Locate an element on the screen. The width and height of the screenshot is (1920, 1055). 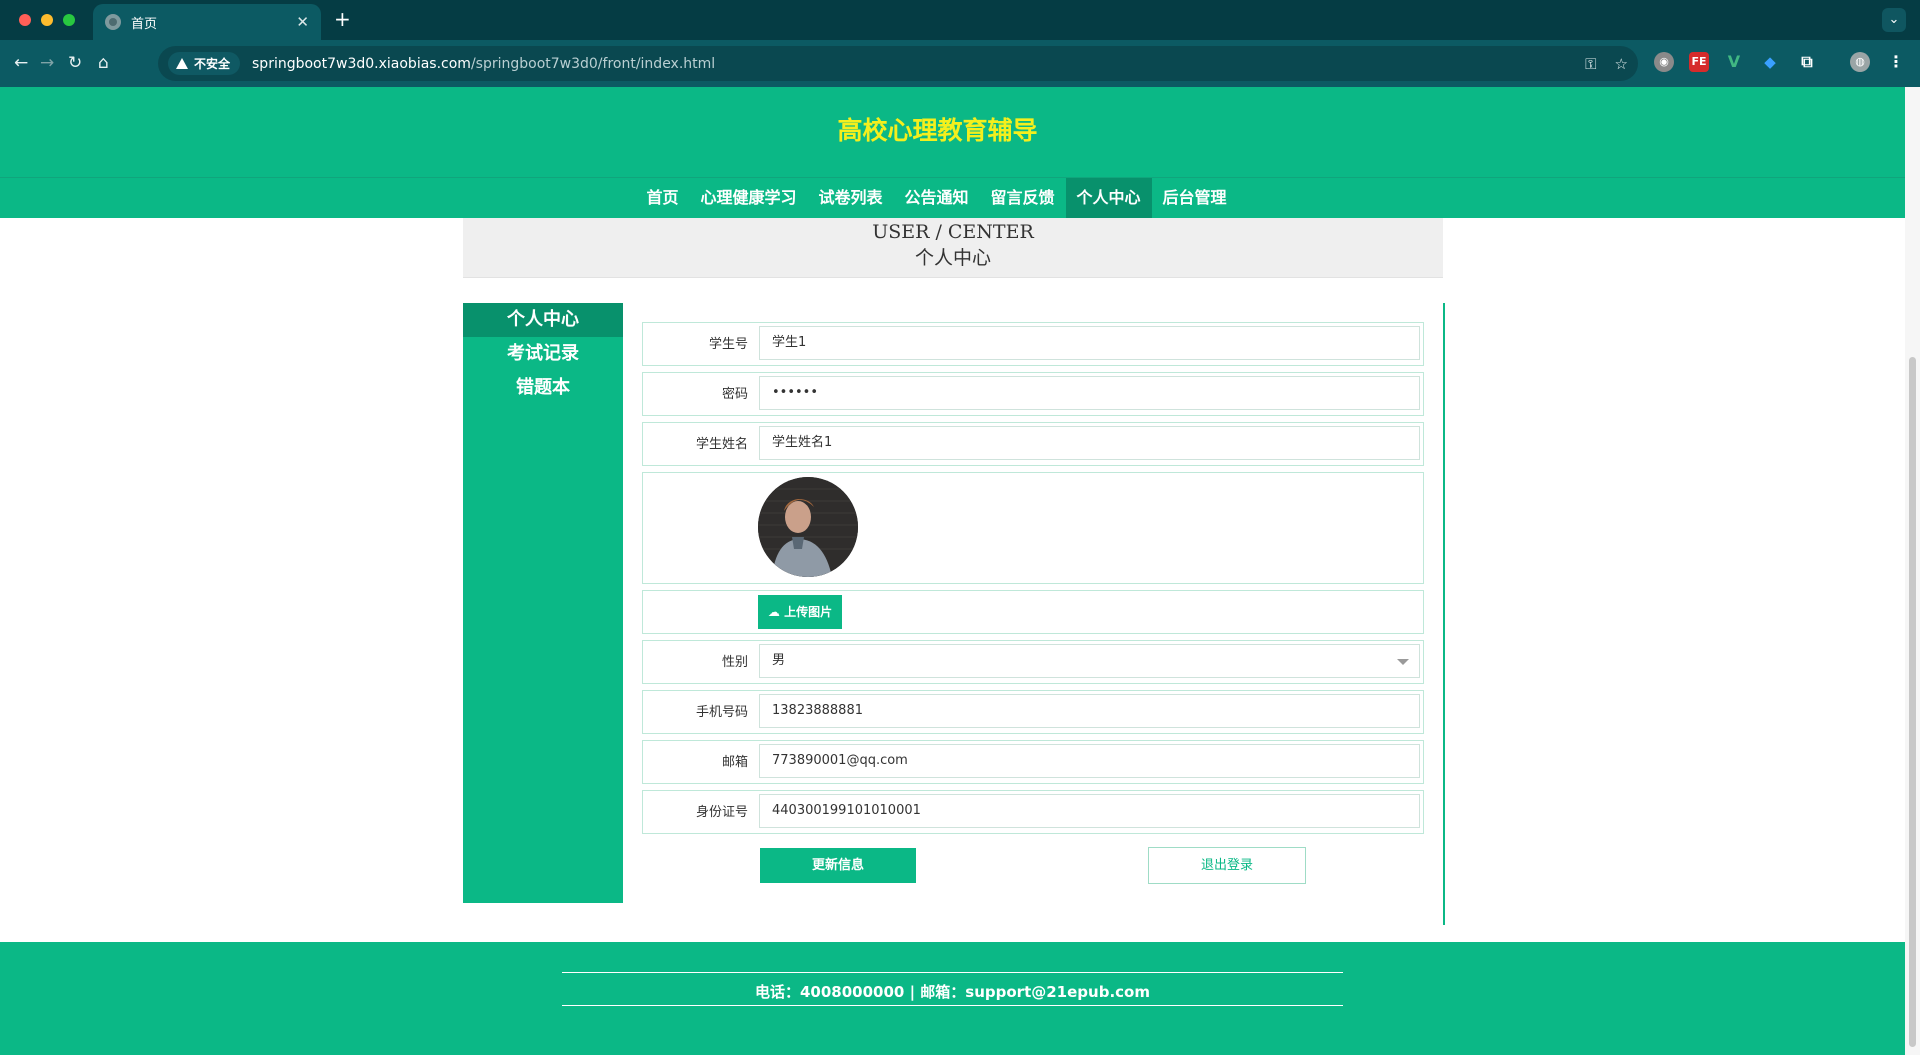
phone-input: 13823888881 is located at coordinates (1089, 711).